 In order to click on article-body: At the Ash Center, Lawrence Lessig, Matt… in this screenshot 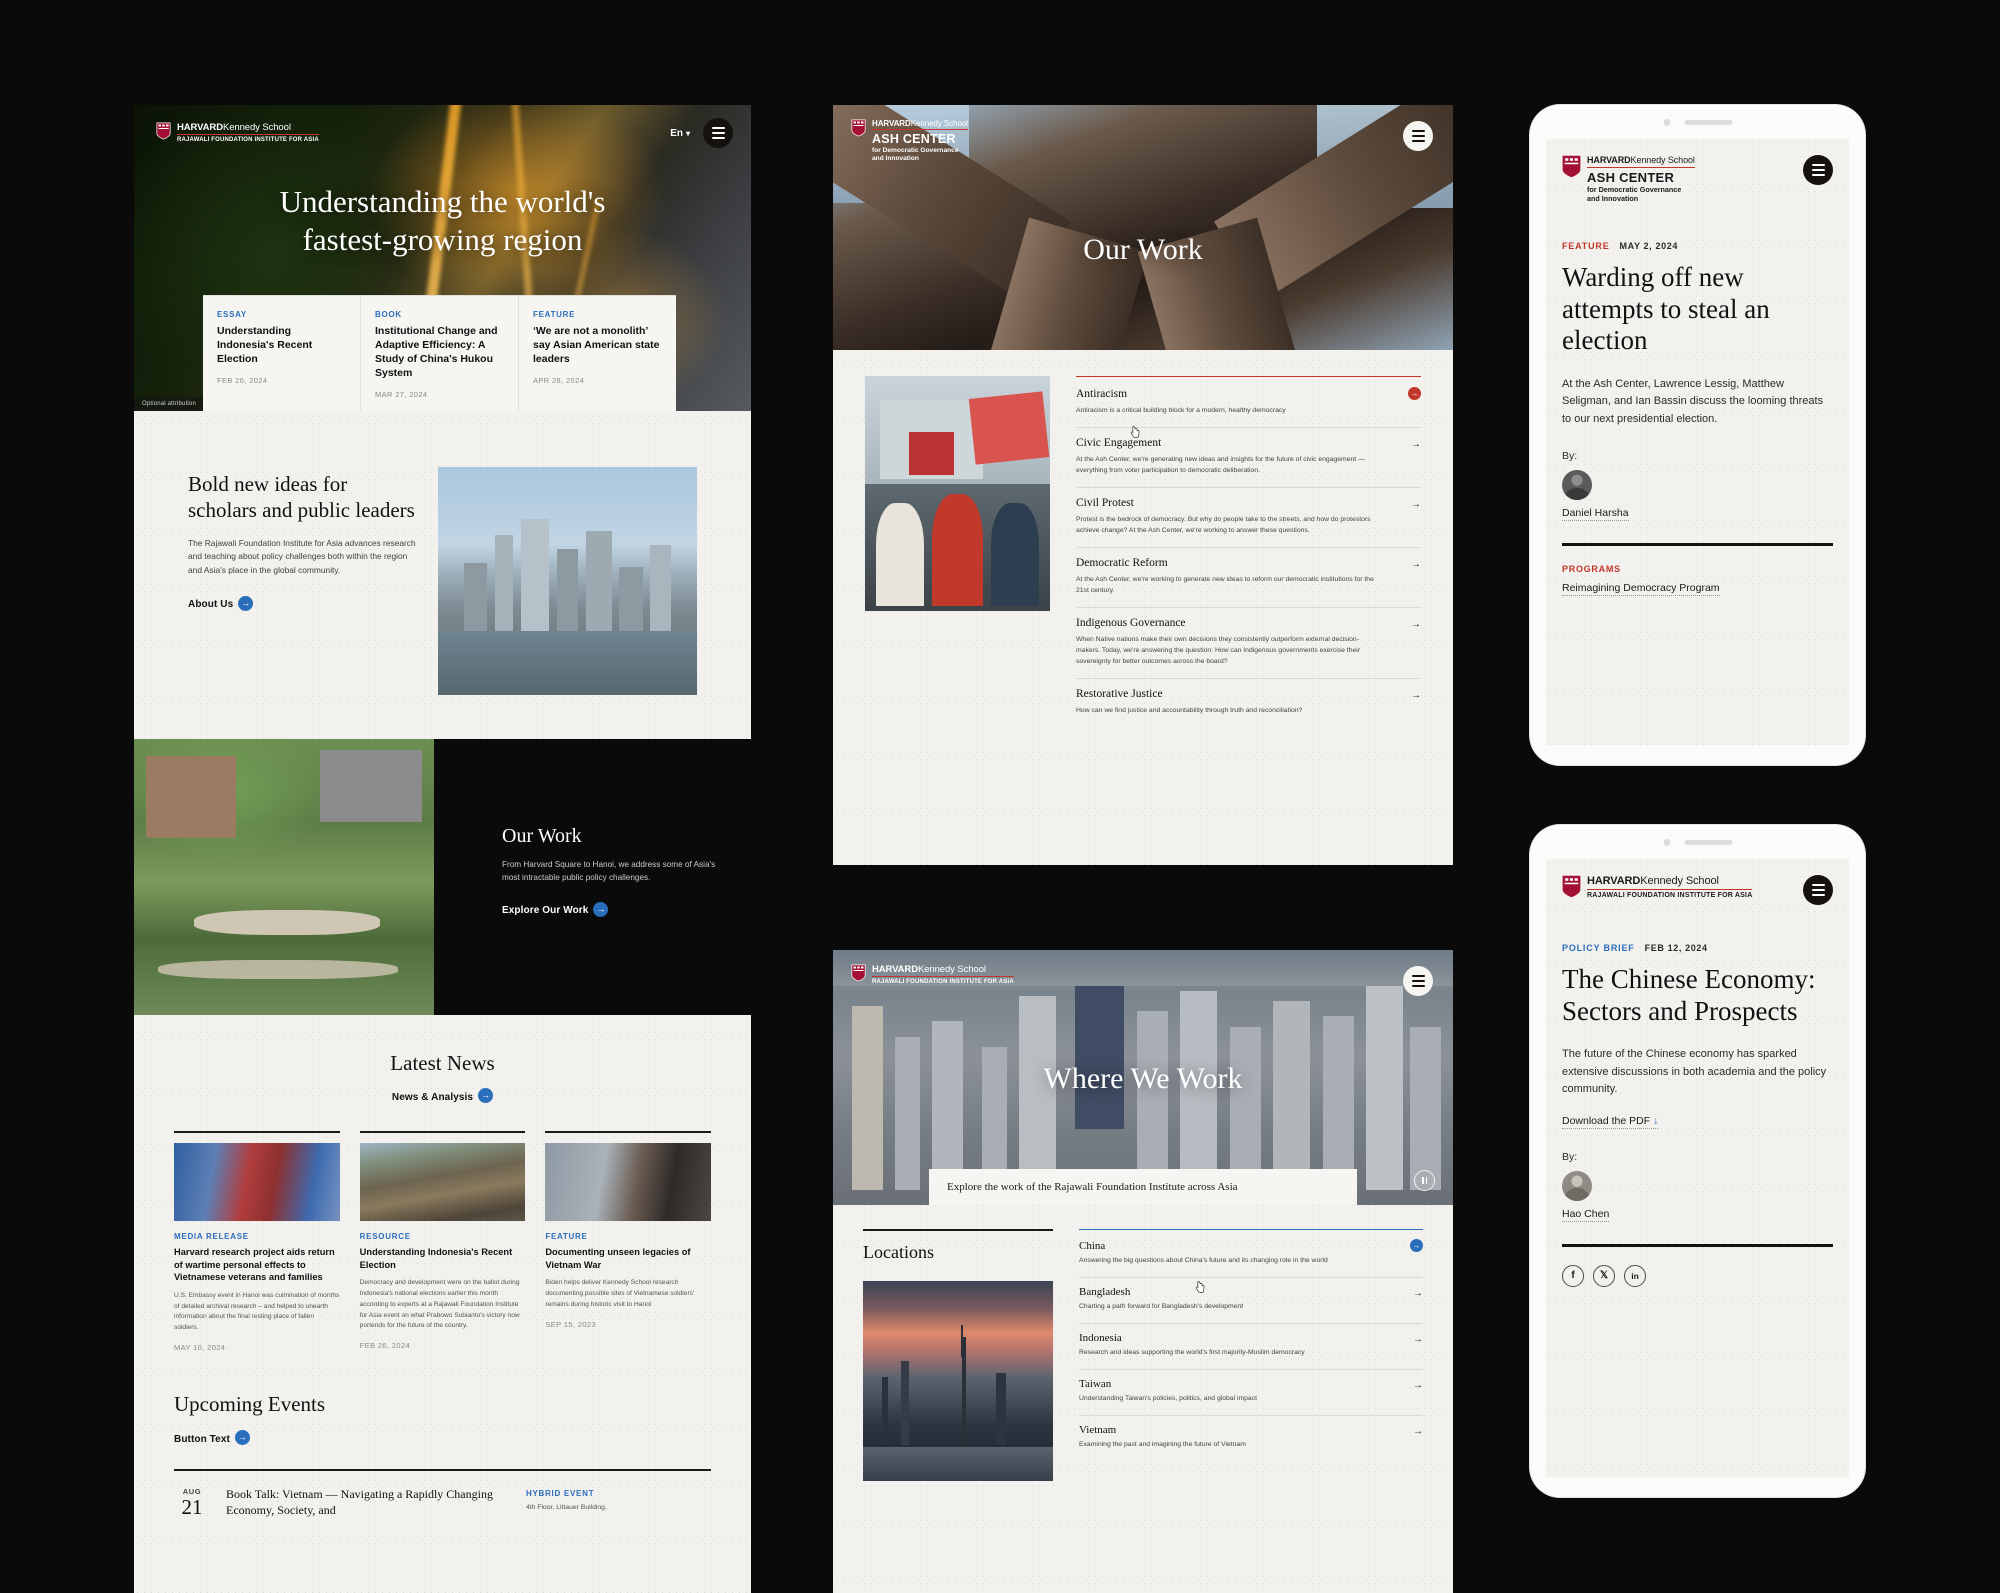, I will do `click(1693, 401)`.